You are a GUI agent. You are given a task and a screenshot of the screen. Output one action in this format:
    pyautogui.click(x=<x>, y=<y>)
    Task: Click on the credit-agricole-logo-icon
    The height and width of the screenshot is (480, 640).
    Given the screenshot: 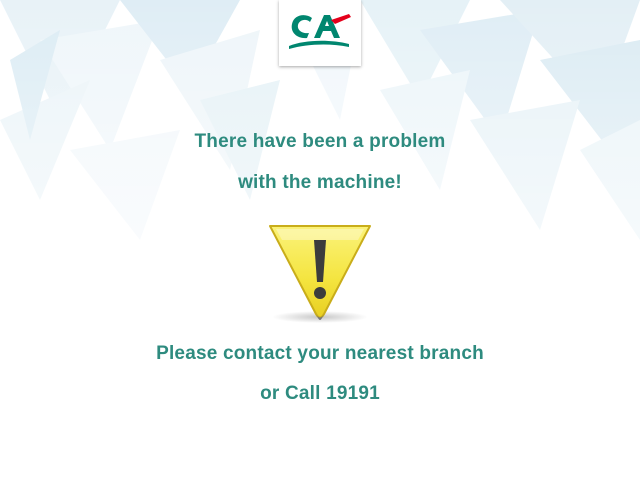 What is the action you would take?
    pyautogui.click(x=320, y=31)
    